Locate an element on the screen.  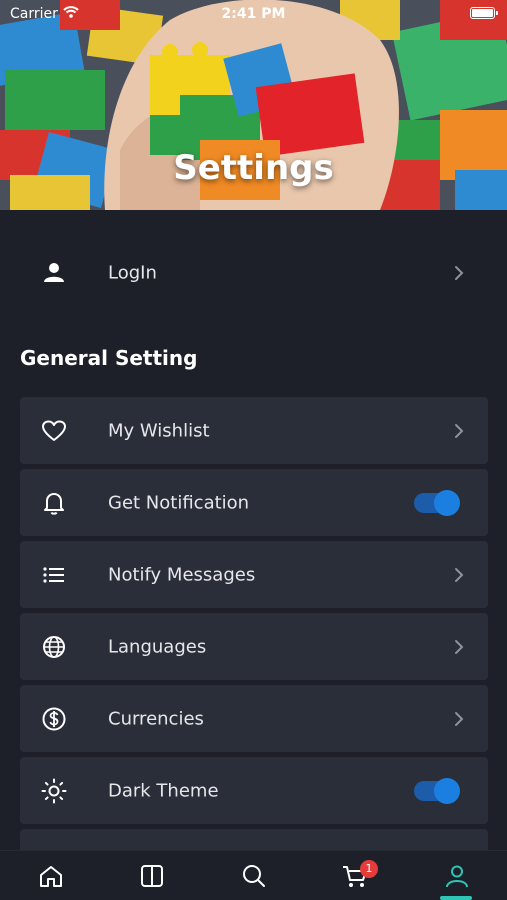
profile-icon is located at coordinates (456, 876).